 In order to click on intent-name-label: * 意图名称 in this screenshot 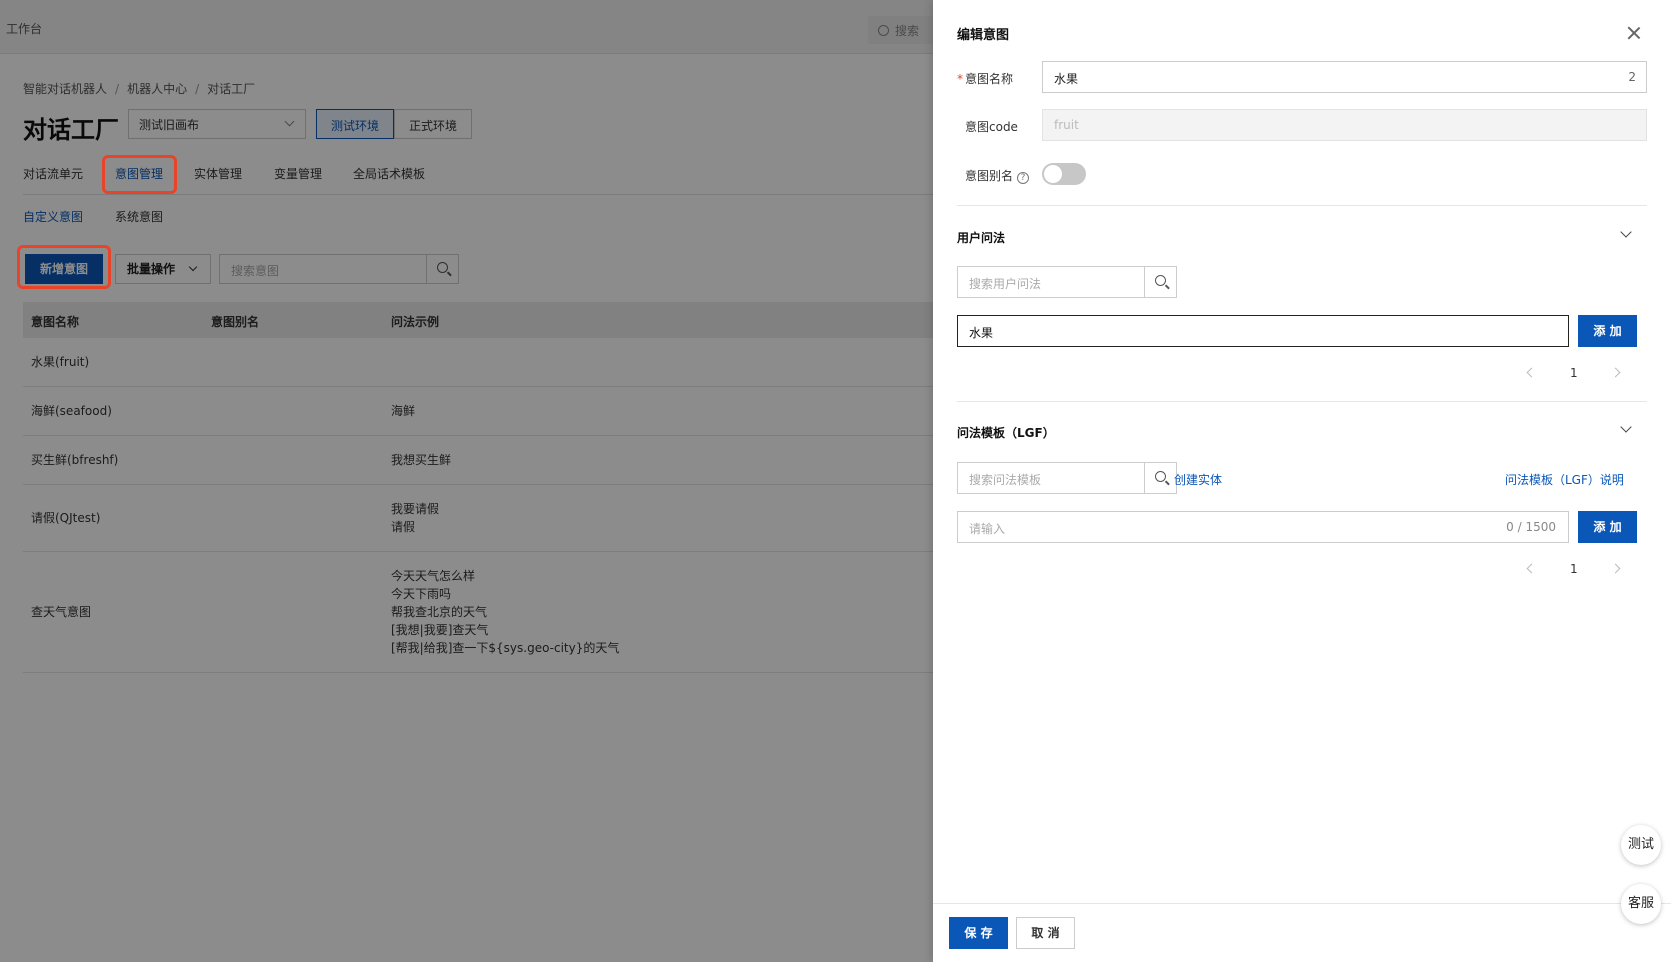, I will do `click(985, 79)`.